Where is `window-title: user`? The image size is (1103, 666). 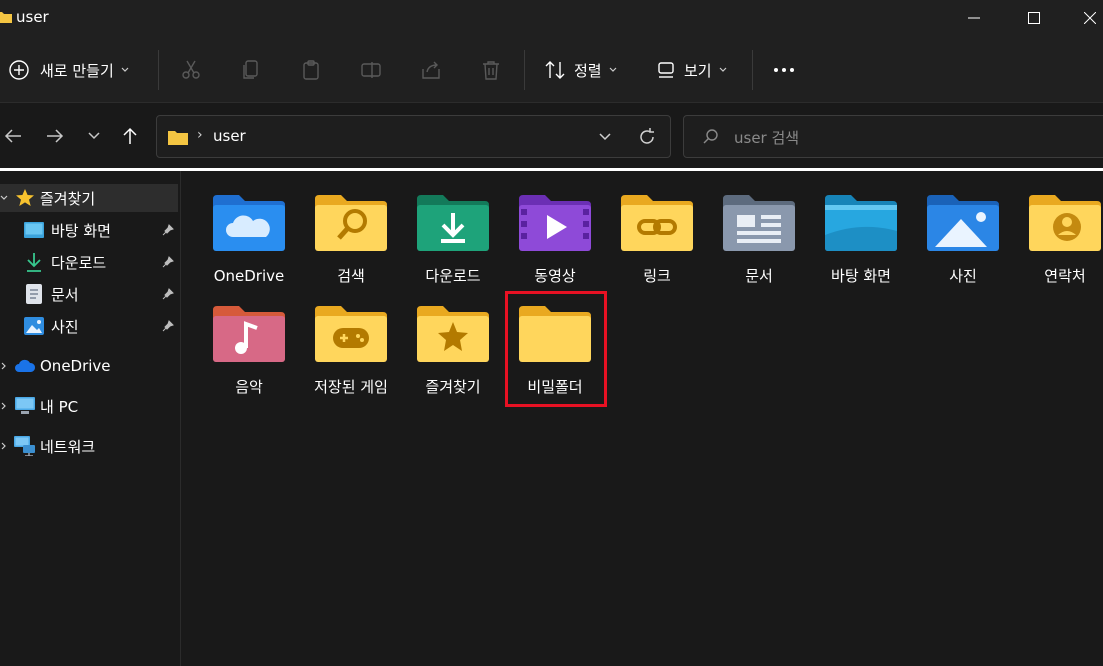
window-title: user is located at coordinates (32, 17).